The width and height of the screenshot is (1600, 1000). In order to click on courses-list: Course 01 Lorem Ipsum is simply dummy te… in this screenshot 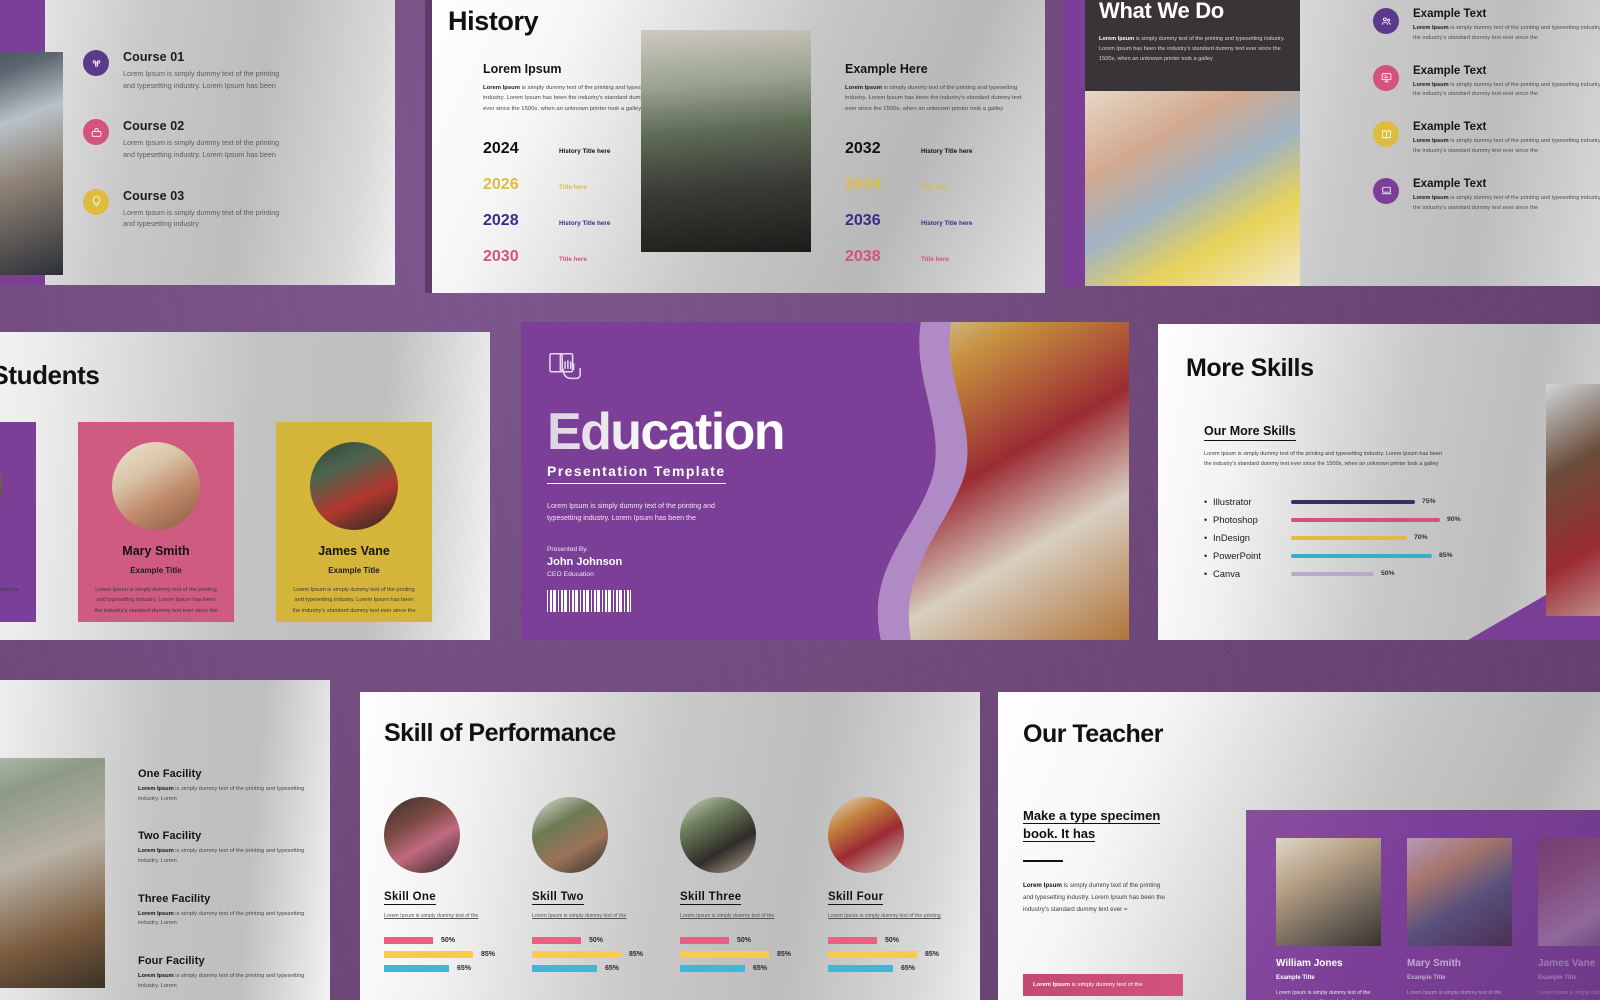, I will do `click(232, 154)`.